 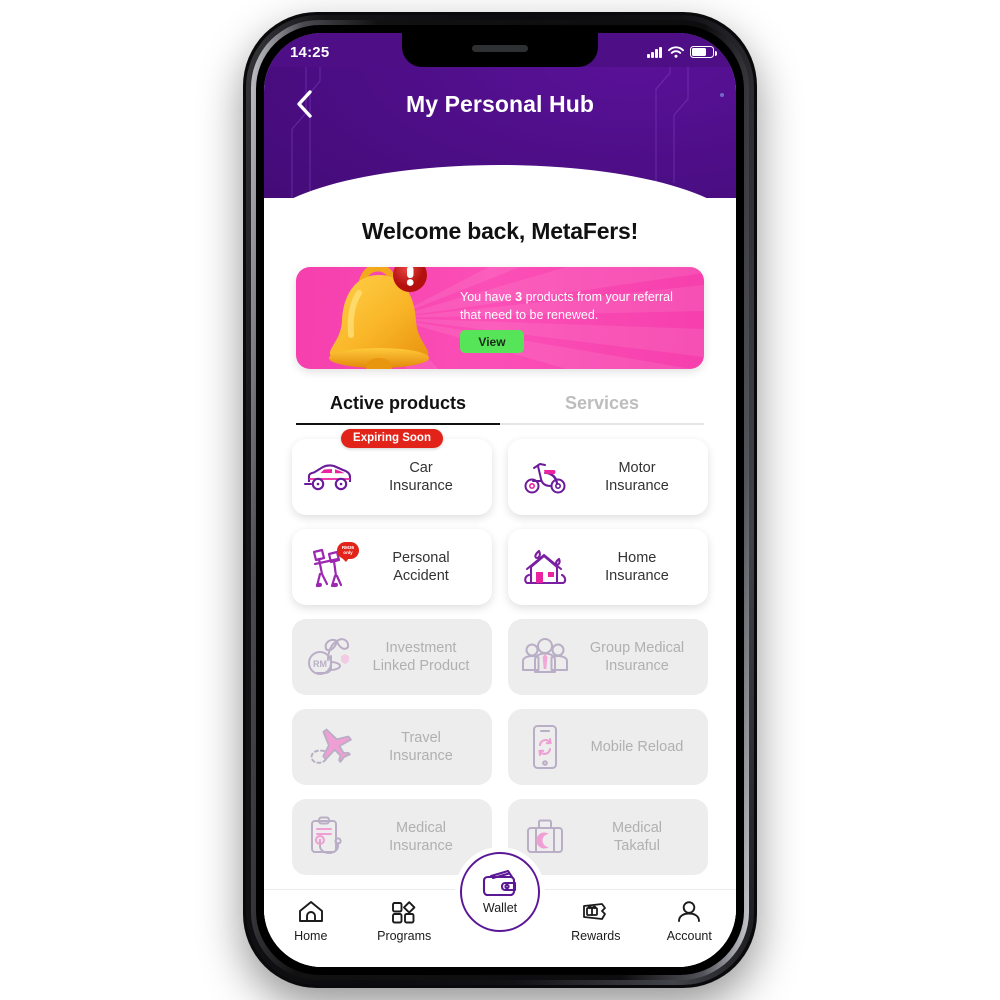 I want to click on nav-item-rewards: Rewards, so click(x=595, y=916).